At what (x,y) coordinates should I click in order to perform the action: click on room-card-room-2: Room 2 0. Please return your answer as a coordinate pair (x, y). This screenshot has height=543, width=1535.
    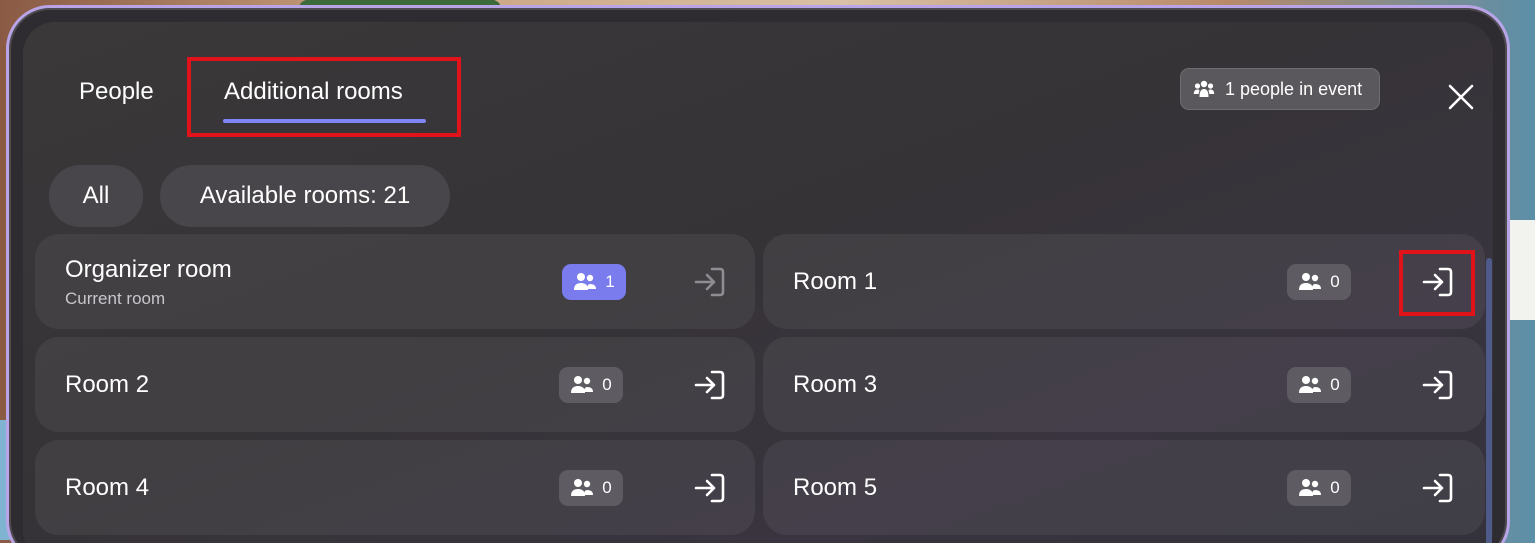
    Looking at the image, I should click on (395, 384).